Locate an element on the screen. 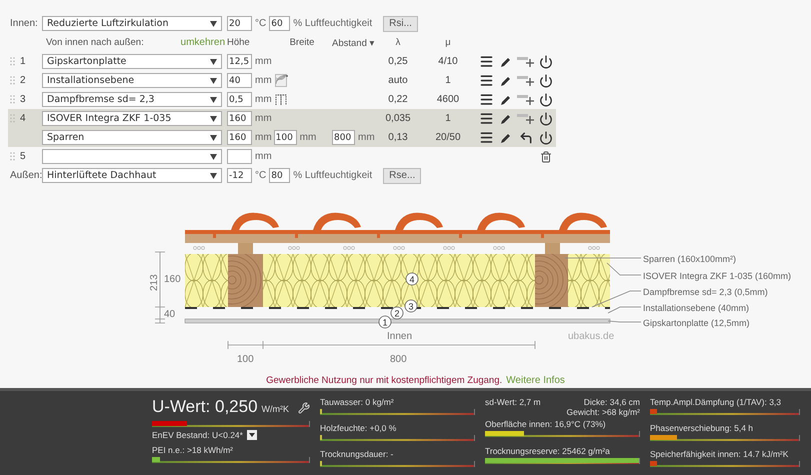 This screenshot has width=811, height=475. layer-number: 1 is located at coordinates (23, 61).